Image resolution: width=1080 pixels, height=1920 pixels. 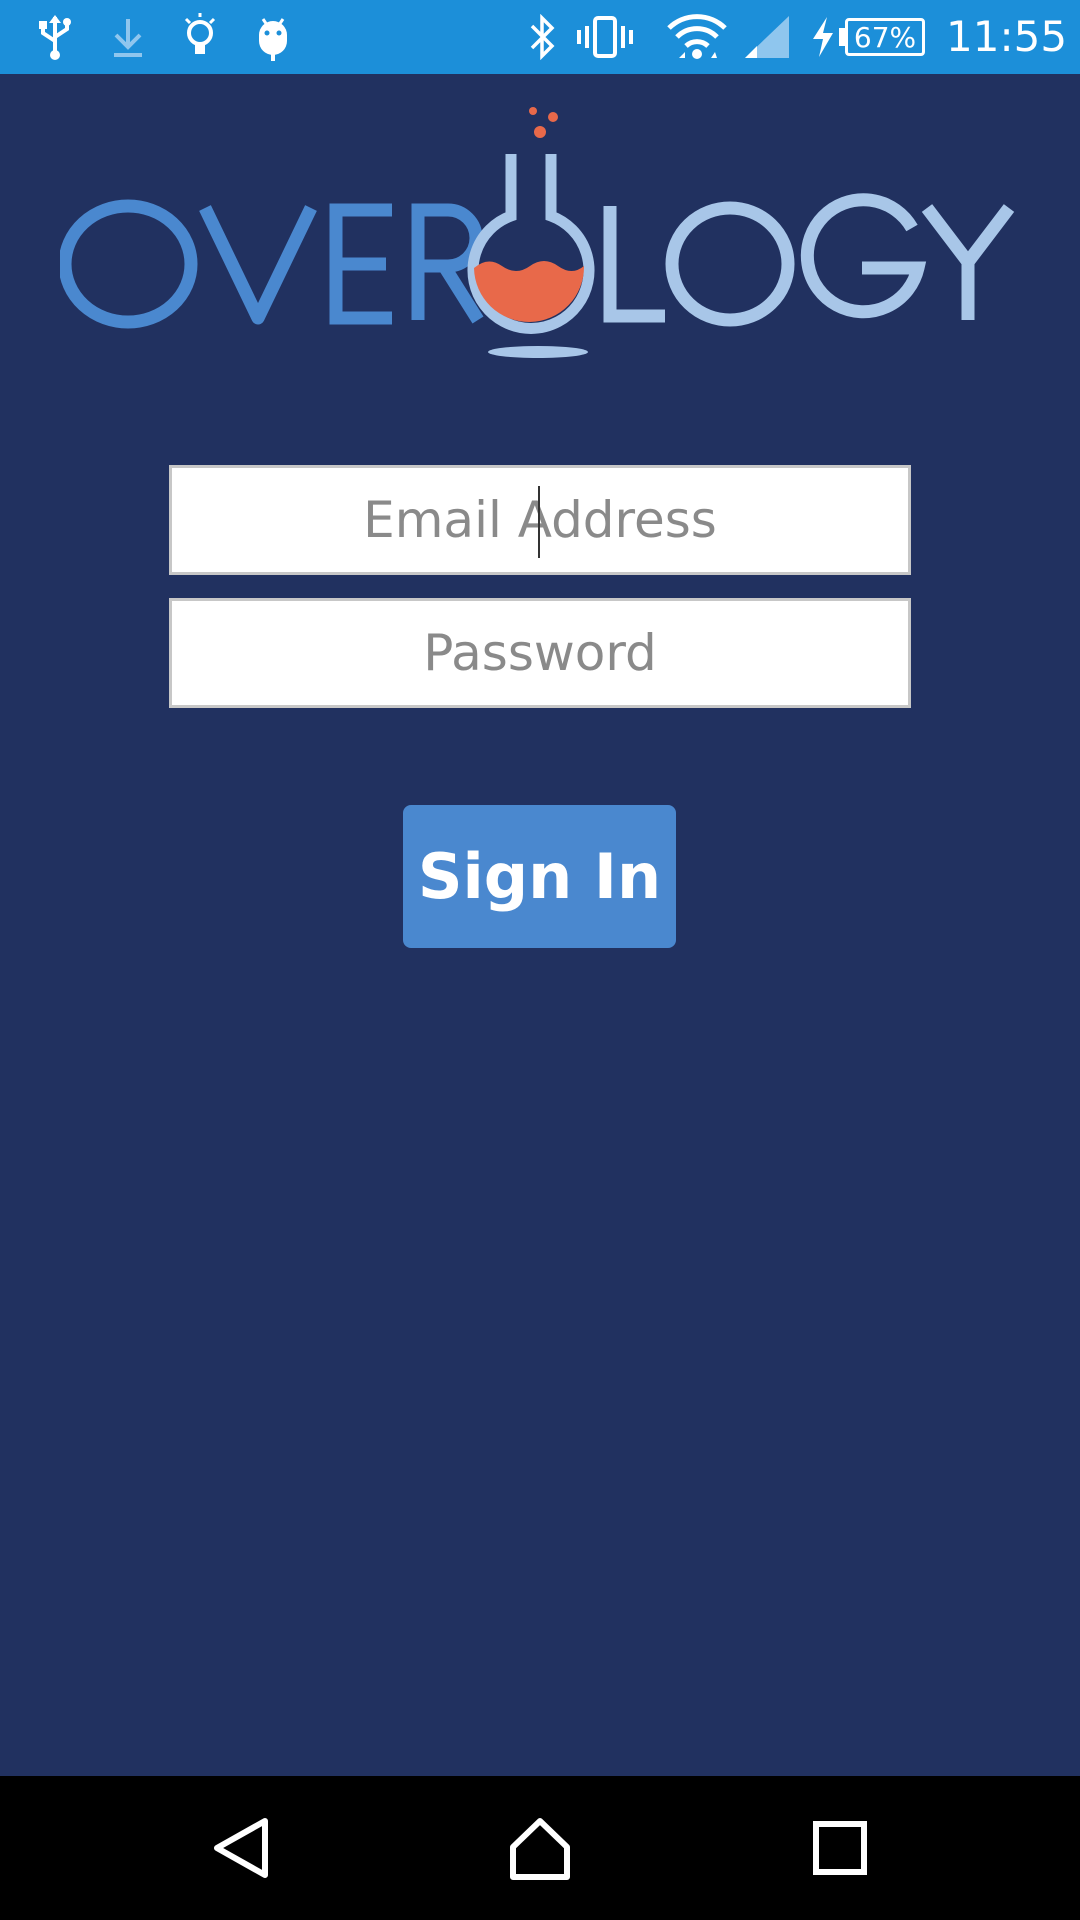 What do you see at coordinates (840, 1848) in the screenshot?
I see `recents-icon` at bounding box center [840, 1848].